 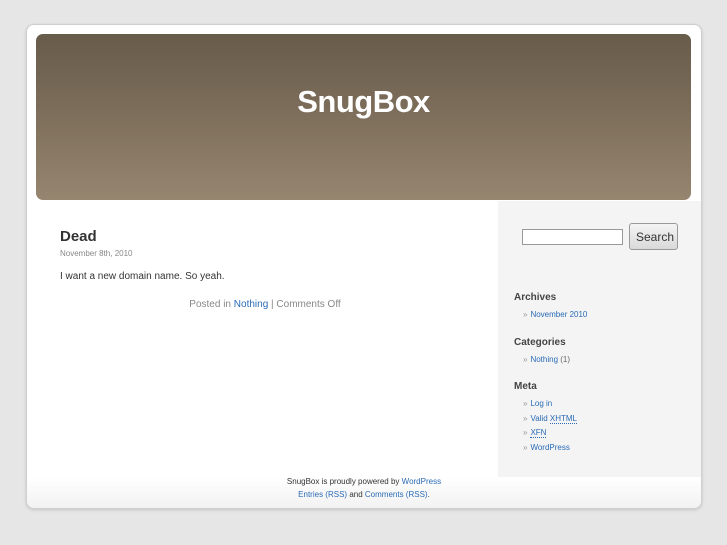 I want to click on posted-in-label: Posted in, so click(x=210, y=304).